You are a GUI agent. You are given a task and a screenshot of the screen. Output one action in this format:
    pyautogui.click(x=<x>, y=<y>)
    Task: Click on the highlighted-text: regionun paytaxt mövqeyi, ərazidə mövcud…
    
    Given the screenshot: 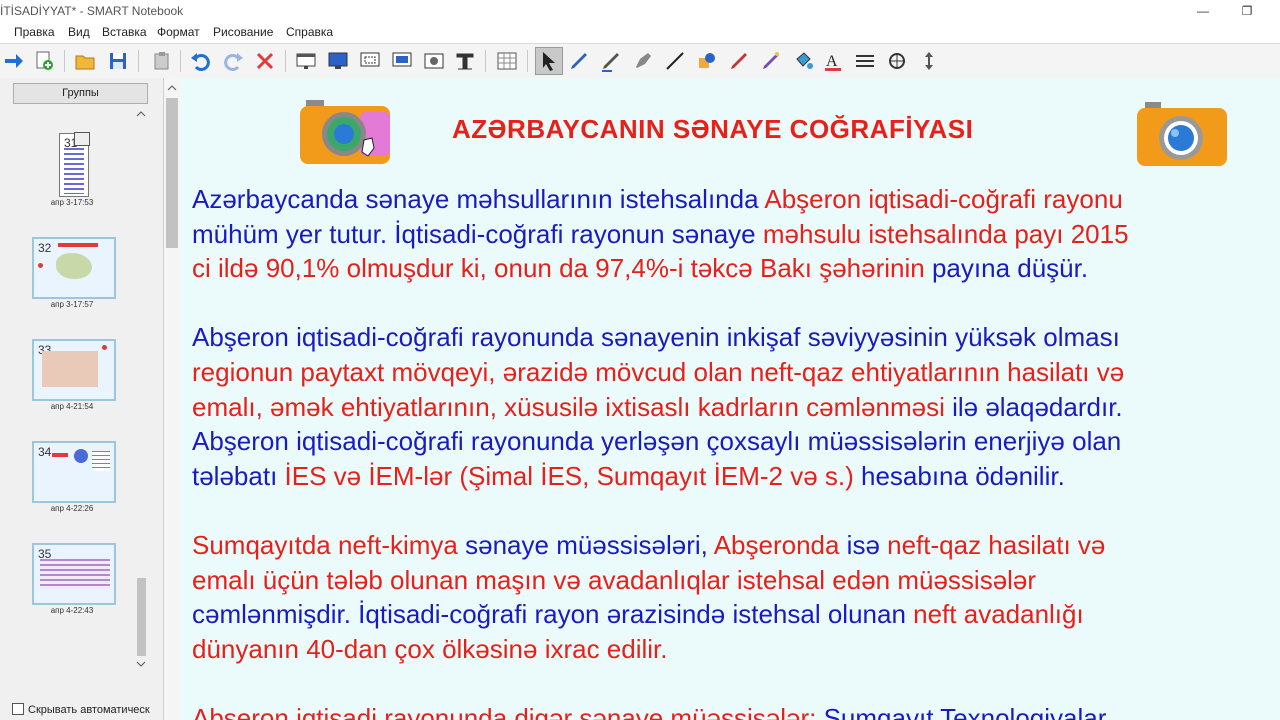 What is the action you would take?
    pyautogui.click(x=658, y=372)
    